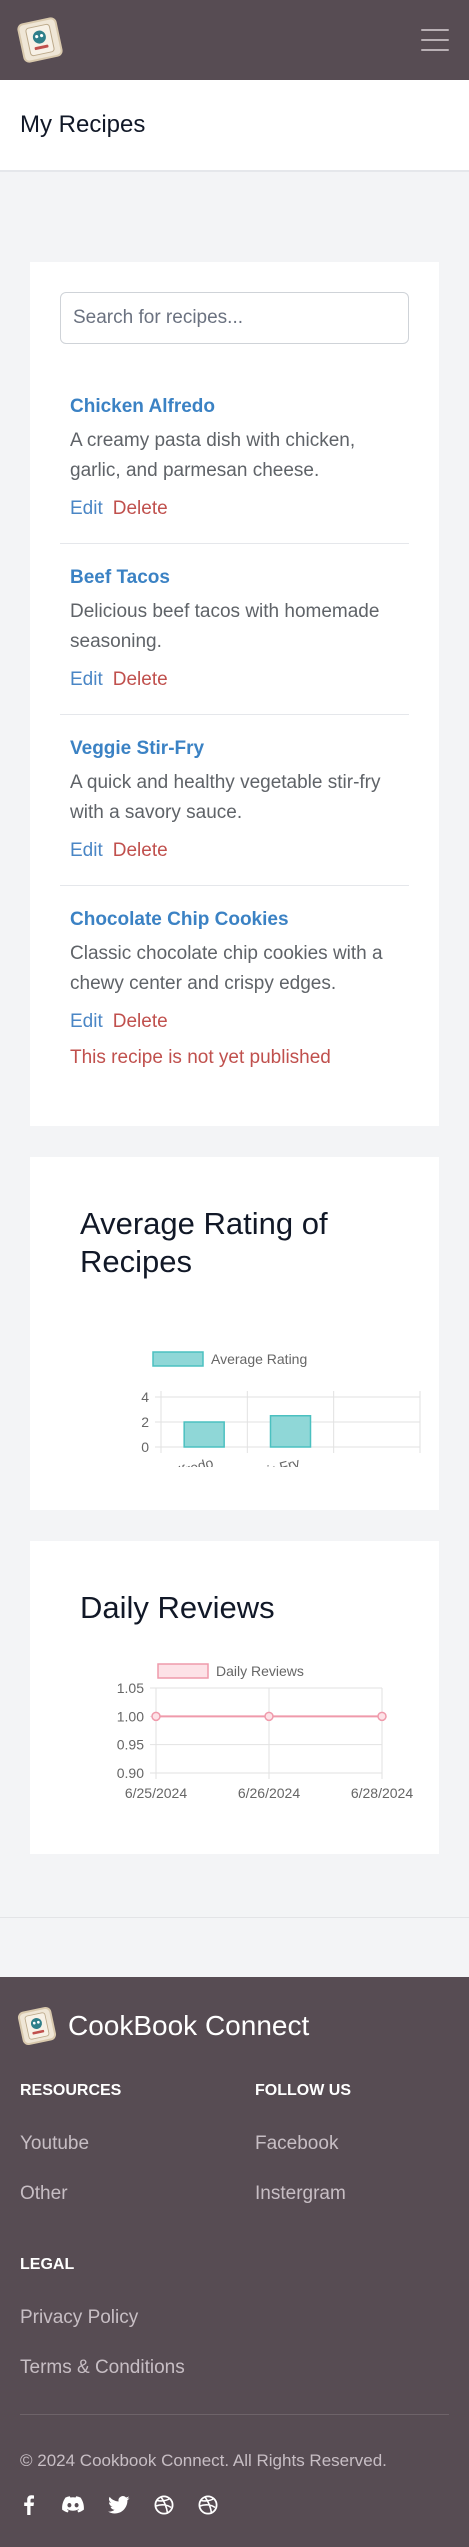 Image resolution: width=469 pixels, height=2547 pixels. What do you see at coordinates (47, 2264) in the screenshot?
I see `legal-heading: LEGAL` at bounding box center [47, 2264].